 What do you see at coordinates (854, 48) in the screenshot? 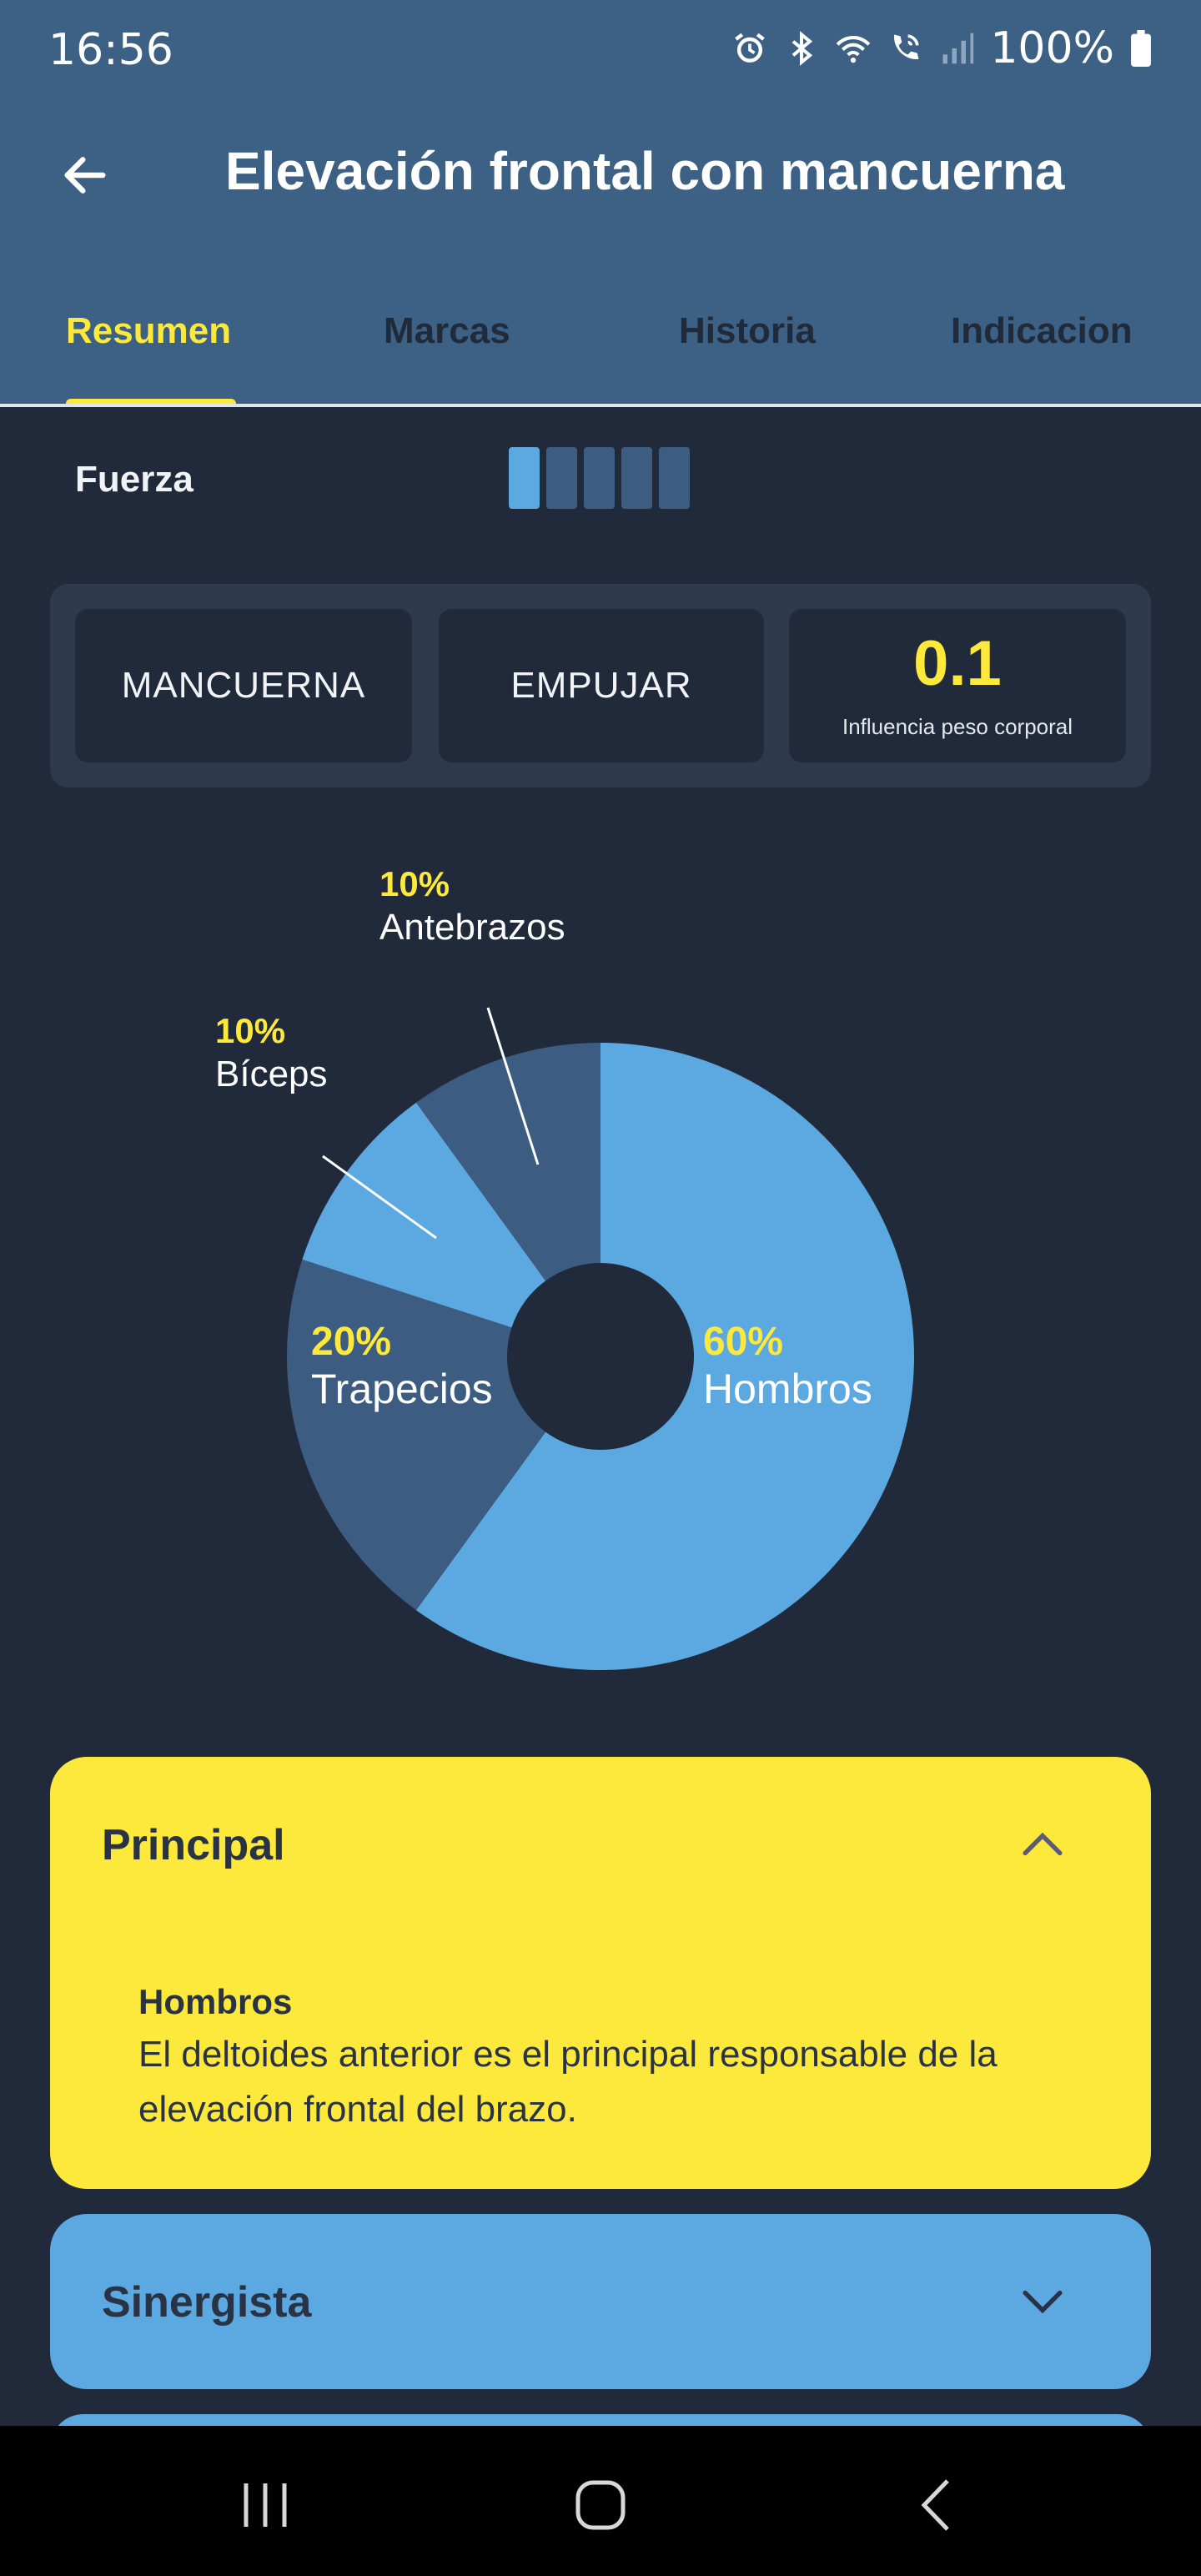
I see `wifi-icon` at bounding box center [854, 48].